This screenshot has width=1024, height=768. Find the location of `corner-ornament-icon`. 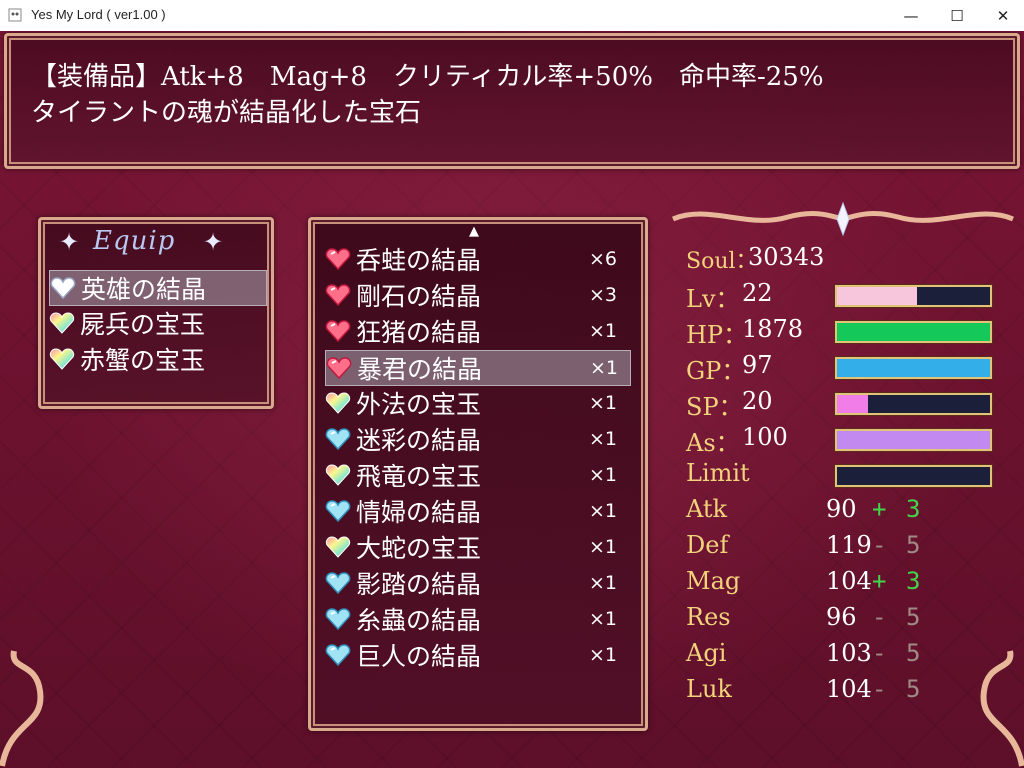

corner-ornament-icon is located at coordinates (22, 708).